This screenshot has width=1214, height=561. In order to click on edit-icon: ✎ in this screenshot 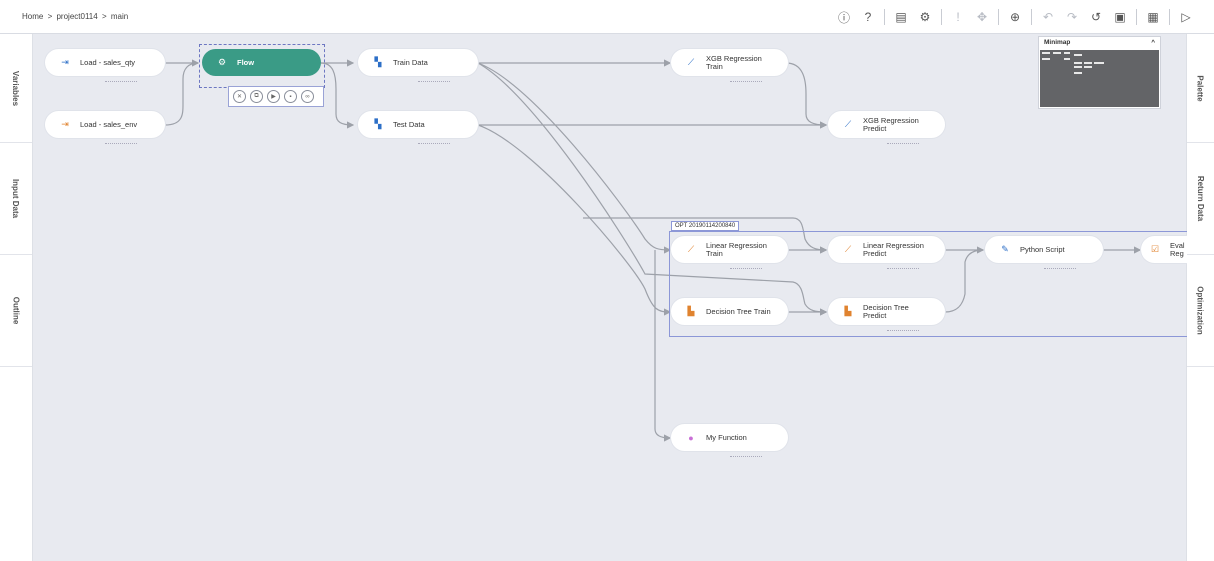, I will do `click(1005, 249)`.